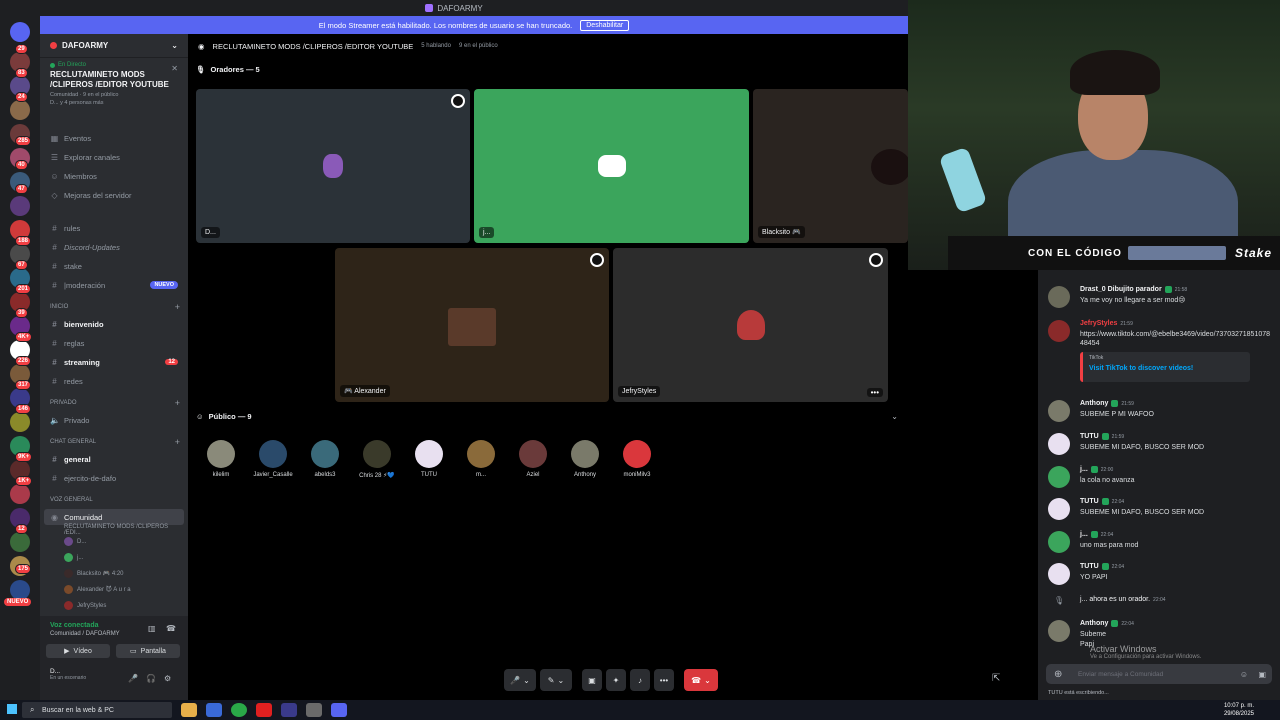 The image size is (1280, 720). Describe the element at coordinates (264, 710) in the screenshot. I see `youtube-icon` at that location.